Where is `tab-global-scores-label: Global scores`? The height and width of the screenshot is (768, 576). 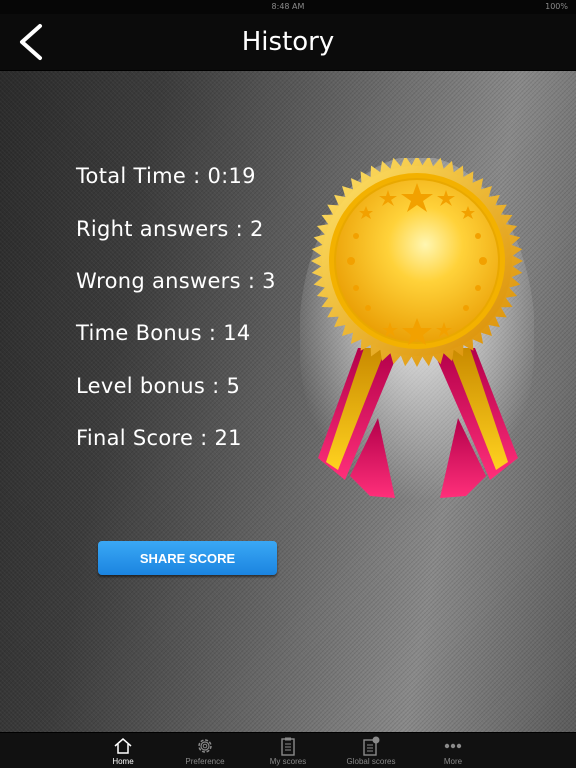
tab-global-scores-label: Global scores is located at coordinates (371, 761).